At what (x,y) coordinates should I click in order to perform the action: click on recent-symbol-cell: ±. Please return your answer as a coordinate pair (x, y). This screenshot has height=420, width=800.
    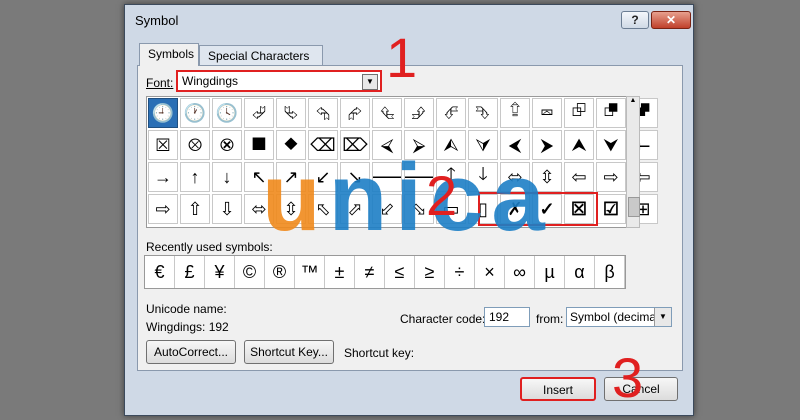
    Looking at the image, I should click on (340, 272).